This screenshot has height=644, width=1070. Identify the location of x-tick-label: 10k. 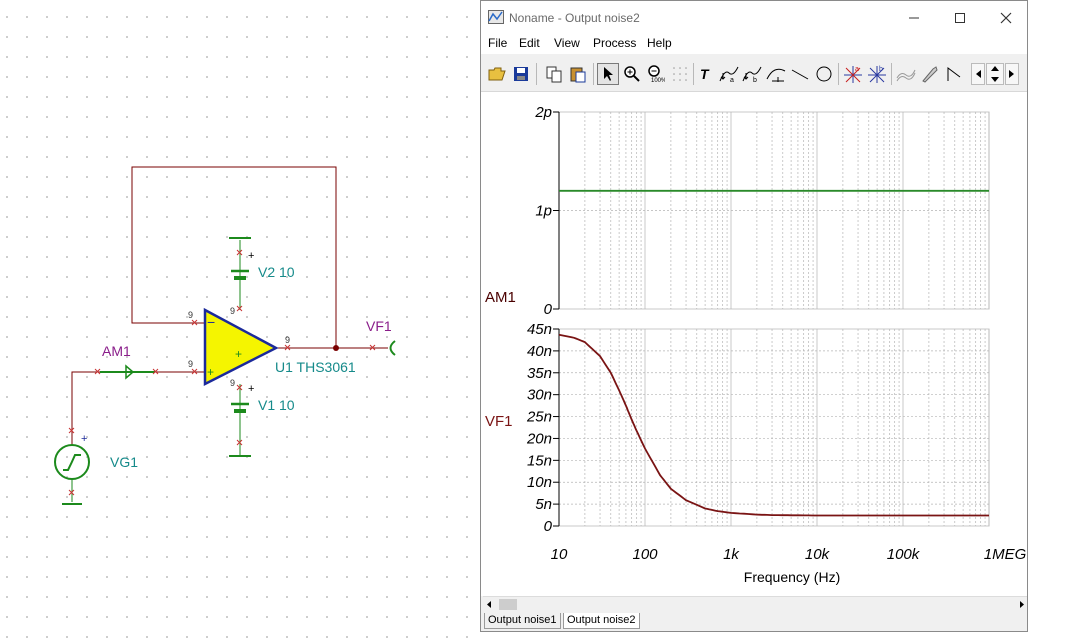
(818, 554).